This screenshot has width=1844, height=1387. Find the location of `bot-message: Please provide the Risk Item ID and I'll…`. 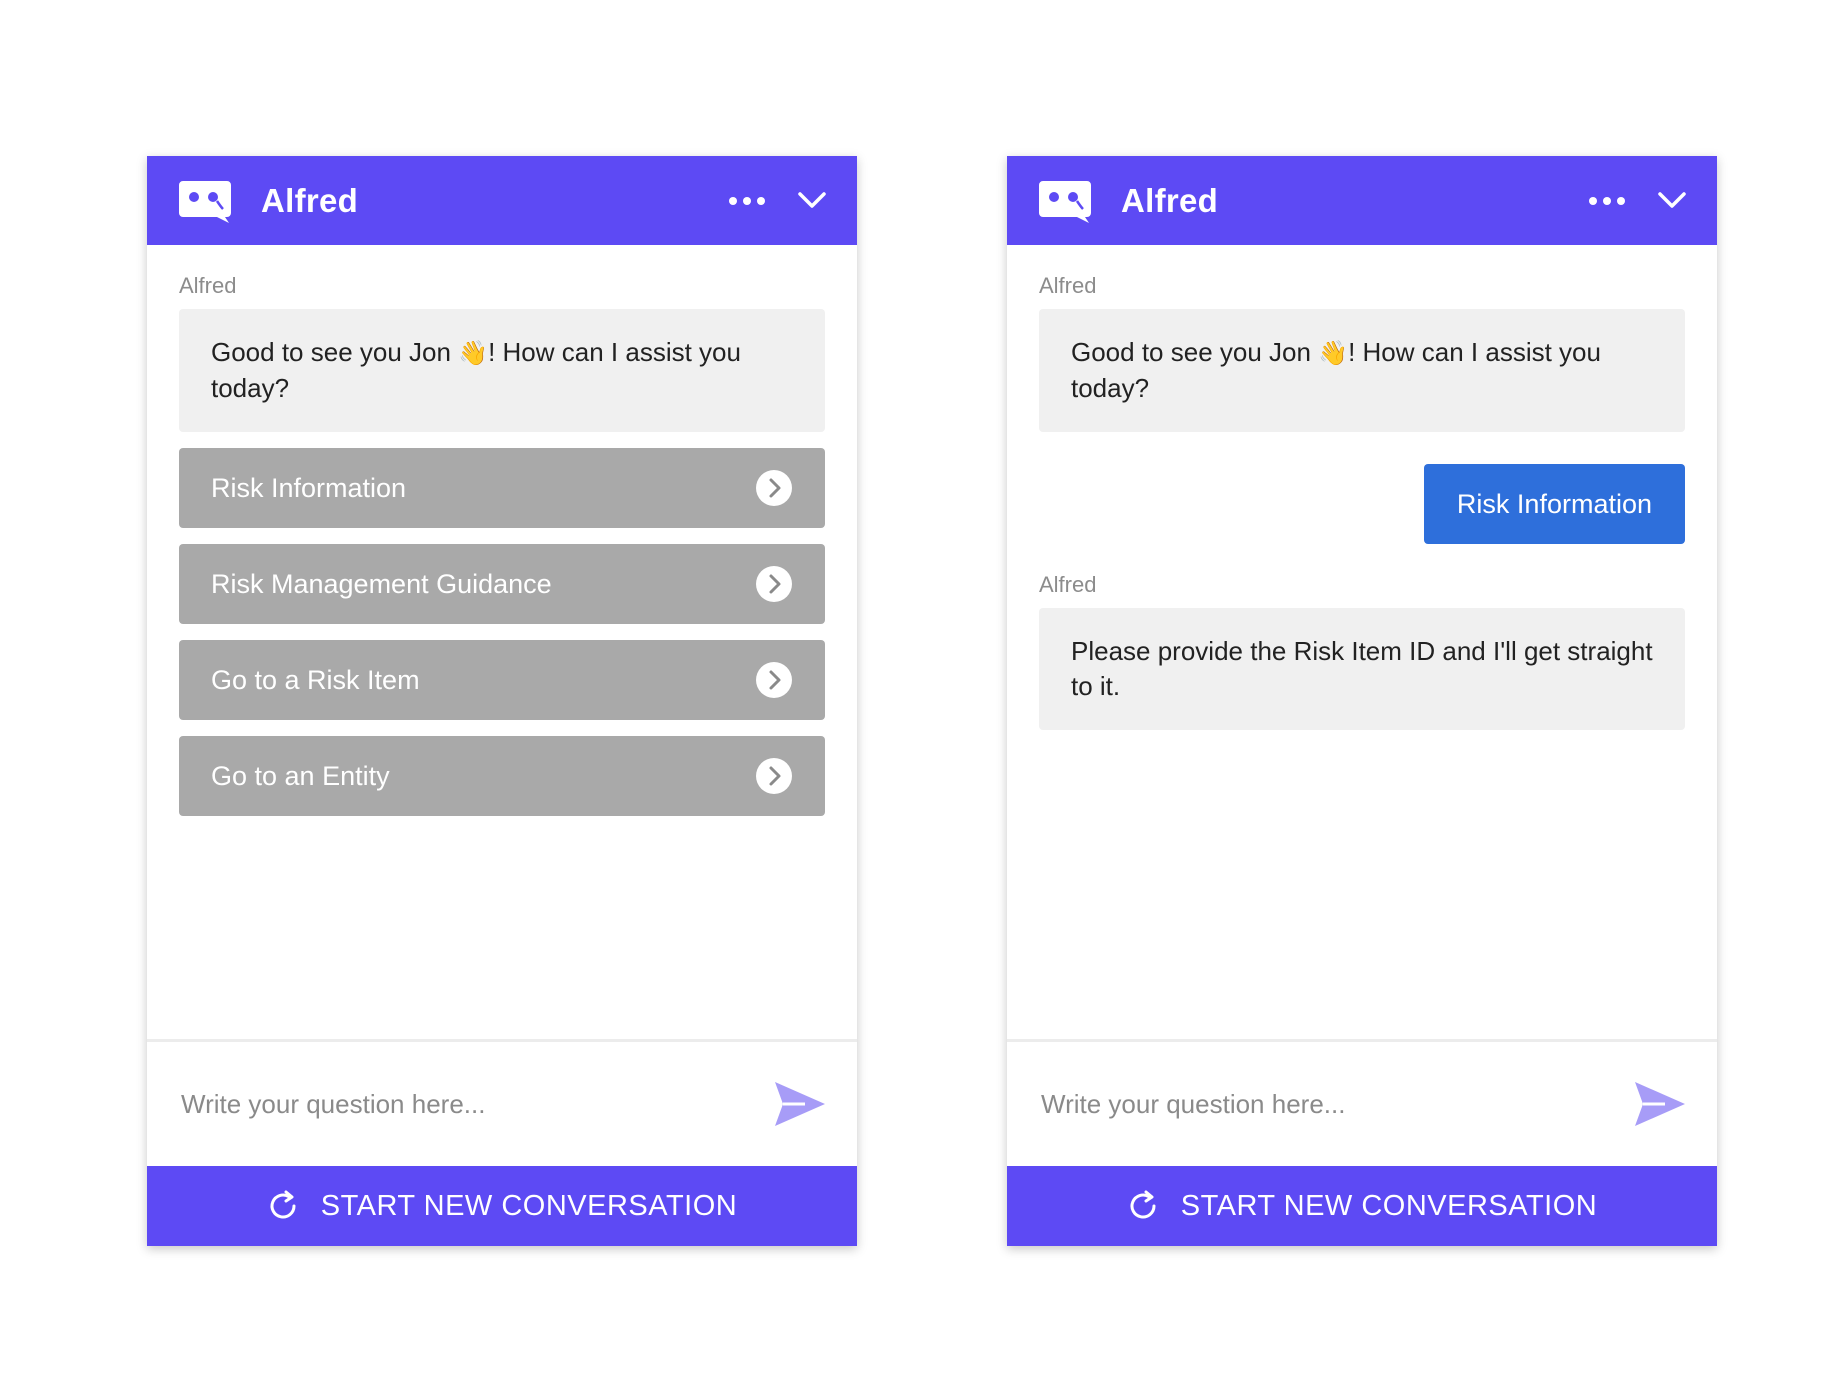

bot-message: Please provide the Risk Item ID and I'll… is located at coordinates (1362, 669).